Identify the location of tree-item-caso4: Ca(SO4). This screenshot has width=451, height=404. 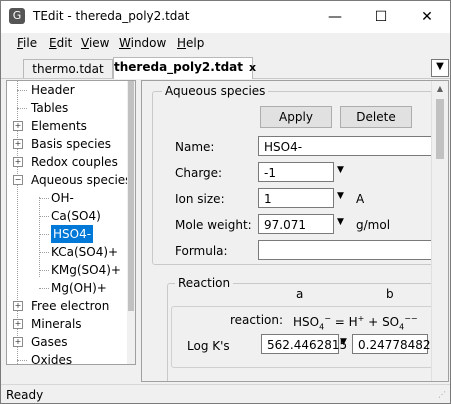
(67, 216).